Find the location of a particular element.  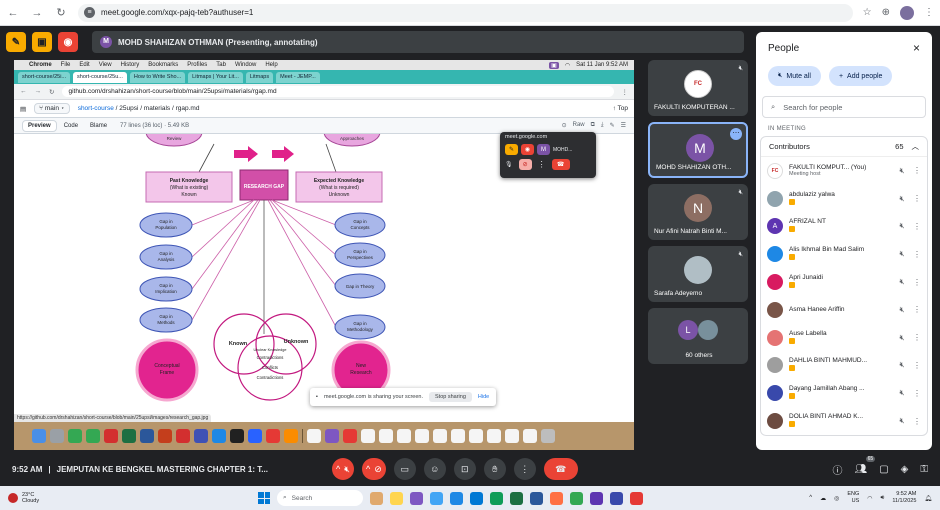

wifi-icon: ◠ is located at coordinates (869, 498).